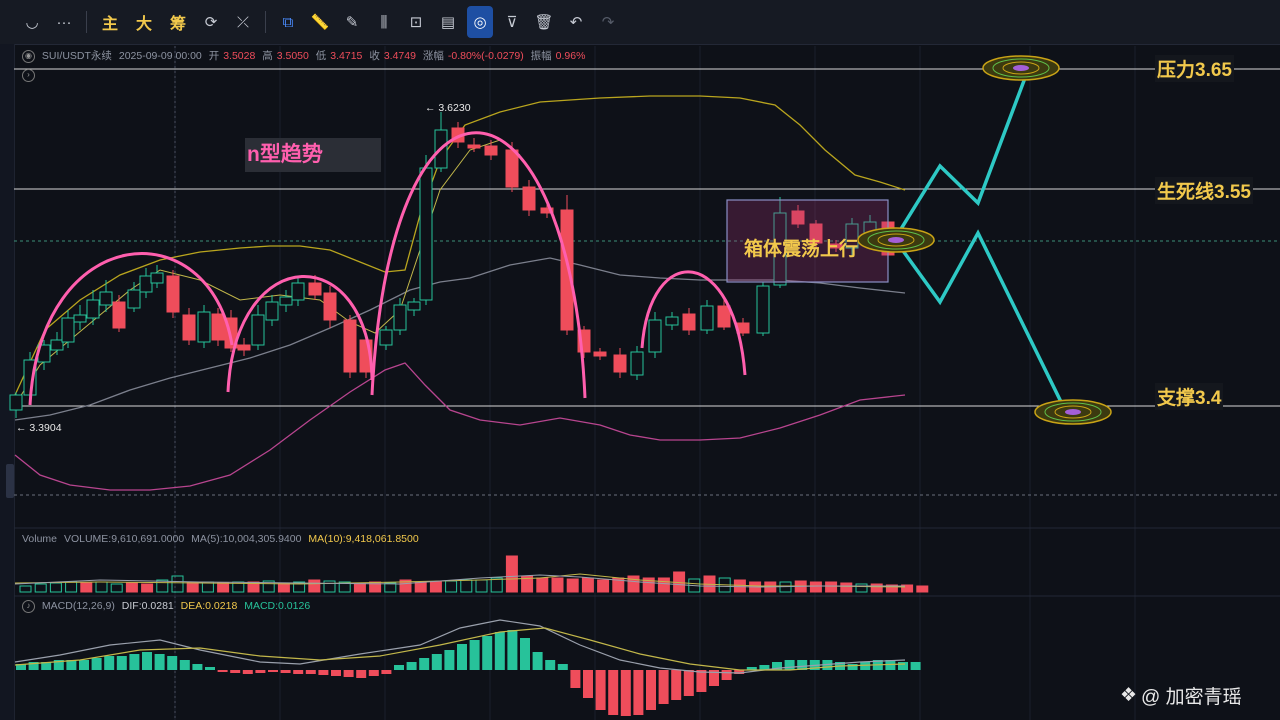  I want to click on macd-value: MACD:0.0126, so click(277, 606).